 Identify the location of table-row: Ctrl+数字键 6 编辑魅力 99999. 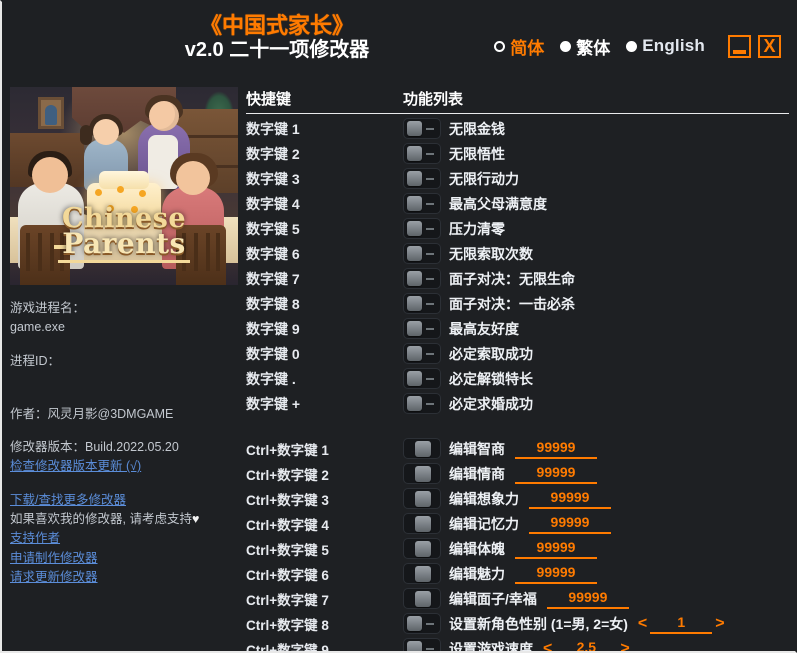
(517, 573).